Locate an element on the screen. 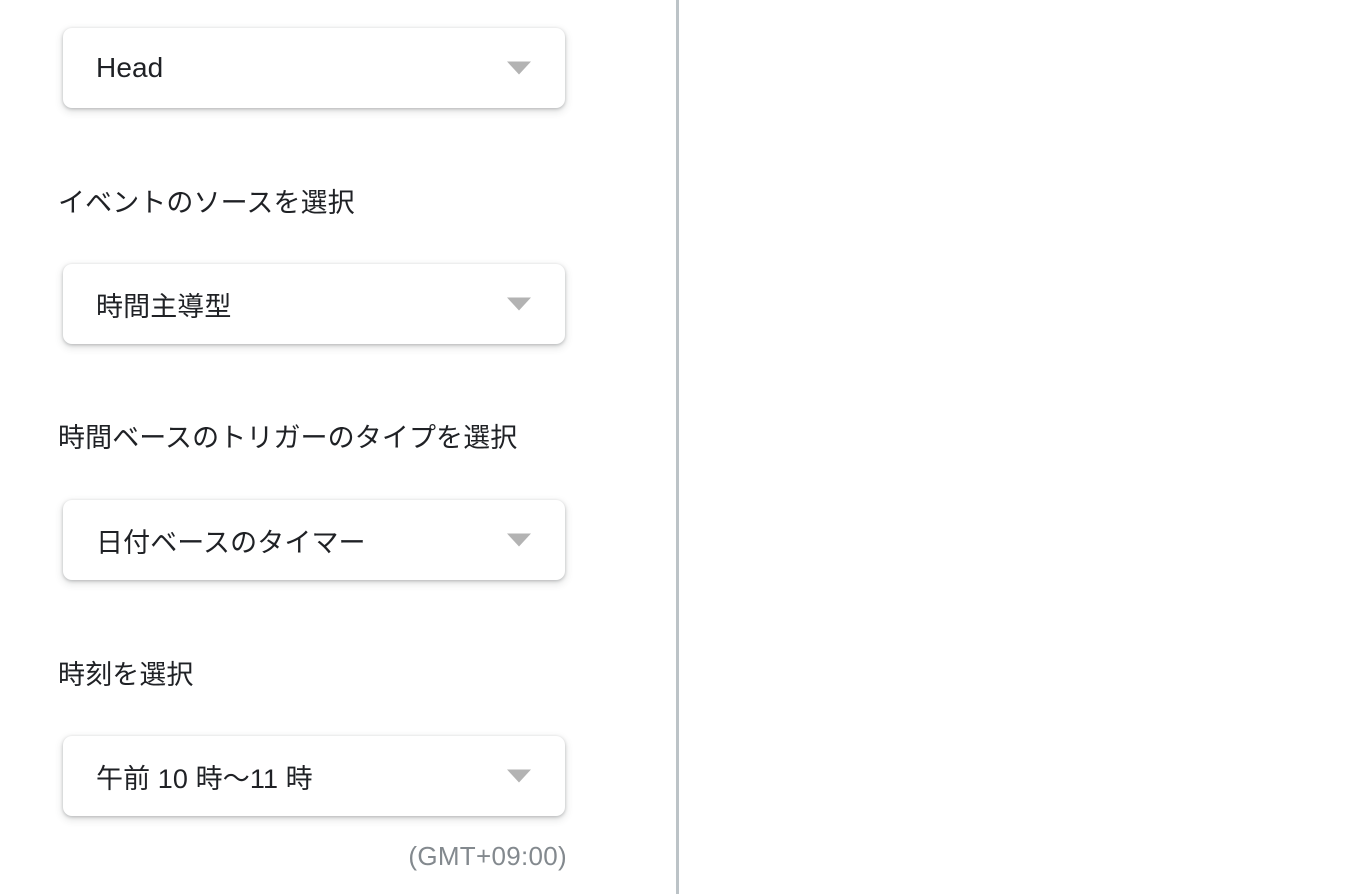  field-group-trigger-type: 時間ベースのトリガーのタイプを選択 日付ベースのタイマー is located at coordinates (338, 502).